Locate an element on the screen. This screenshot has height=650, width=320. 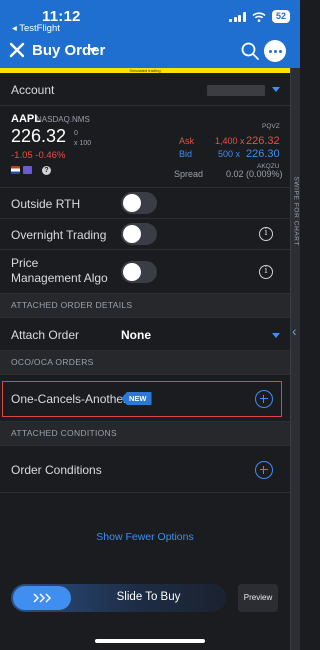
order-conditions-label: Order Conditions is located at coordinates (56, 470).